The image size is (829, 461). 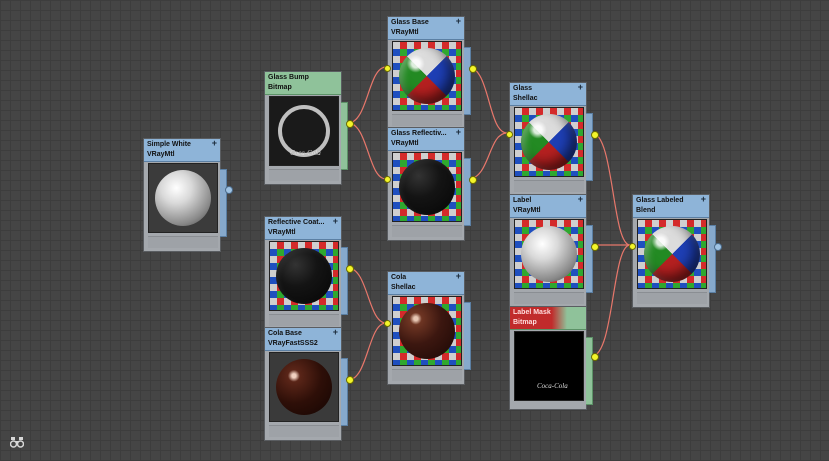 I want to click on wire-reflcoat-to-cola, so click(x=367, y=295).